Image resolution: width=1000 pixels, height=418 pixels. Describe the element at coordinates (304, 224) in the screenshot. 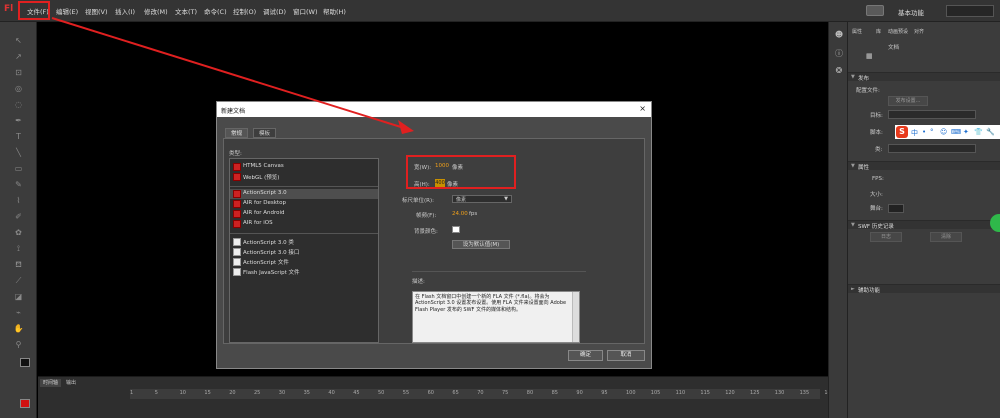

I see `list-item: AIR for iOS` at that location.